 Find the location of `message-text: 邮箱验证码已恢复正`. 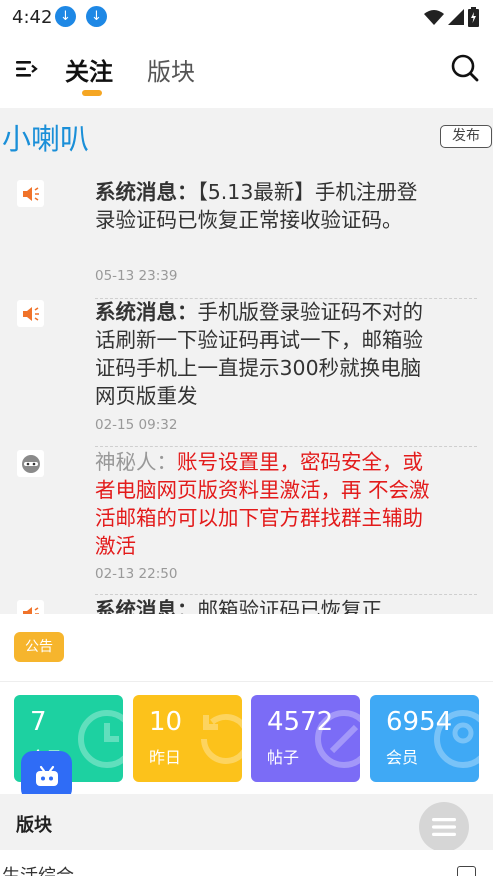

message-text: 邮箱验证码已恢复正 is located at coordinates (290, 606).